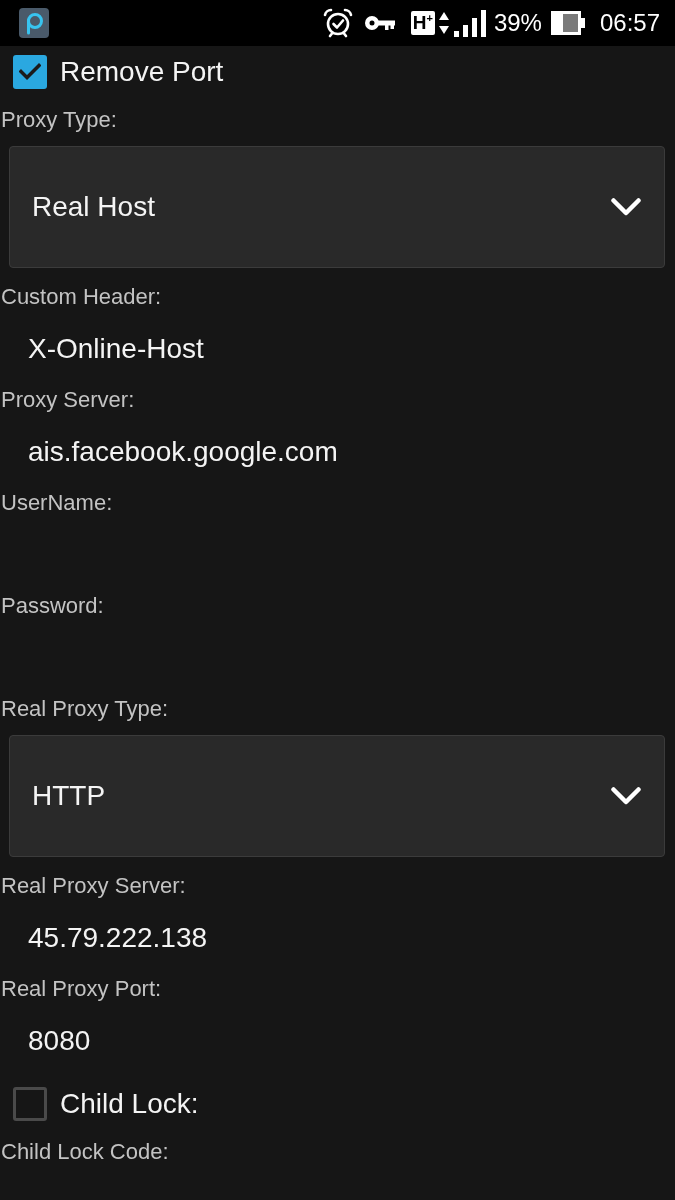 The width and height of the screenshot is (675, 1200). Describe the element at coordinates (422, 23) in the screenshot. I see `network-type-indicator: H$^{+}$` at that location.